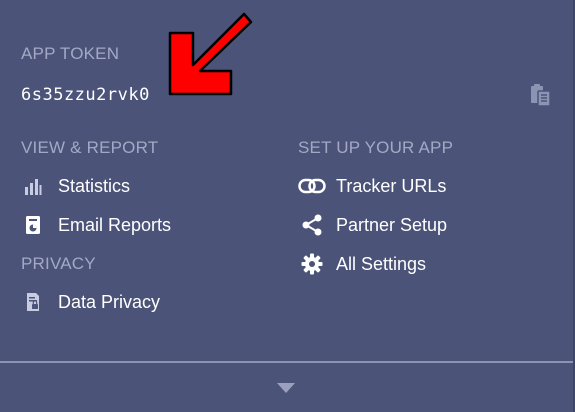 Image resolution: width=575 pixels, height=412 pixels. I want to click on link-icon, so click(312, 186).